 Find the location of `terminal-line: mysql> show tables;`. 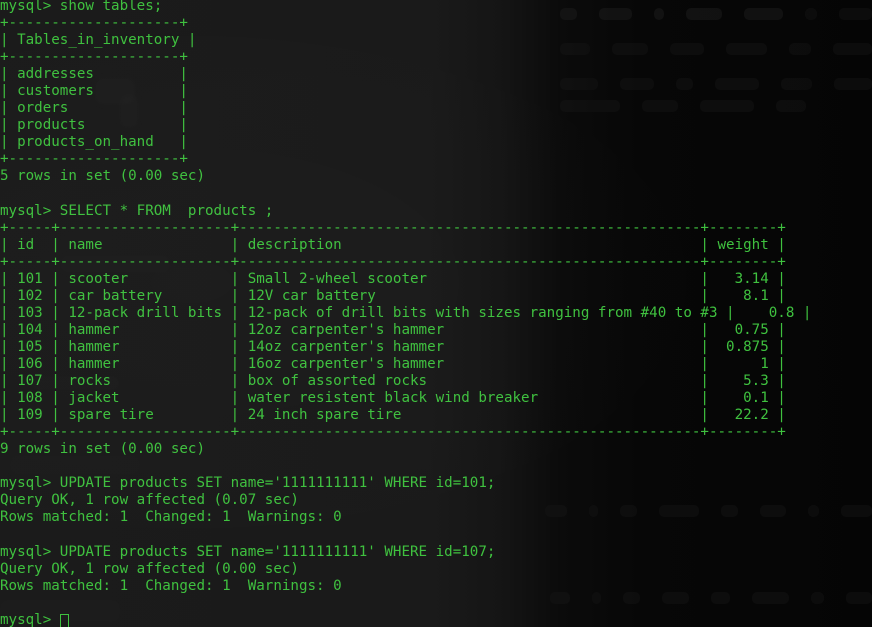

terminal-line: mysql> show tables; is located at coordinates (81, 7).